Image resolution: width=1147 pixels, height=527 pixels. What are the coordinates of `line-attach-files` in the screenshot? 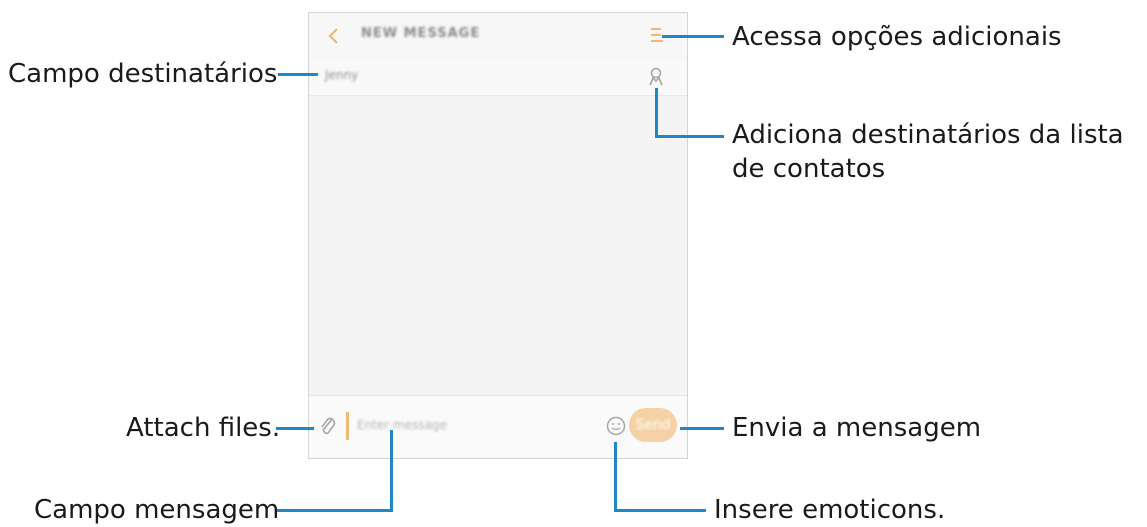 It's located at (295, 428).